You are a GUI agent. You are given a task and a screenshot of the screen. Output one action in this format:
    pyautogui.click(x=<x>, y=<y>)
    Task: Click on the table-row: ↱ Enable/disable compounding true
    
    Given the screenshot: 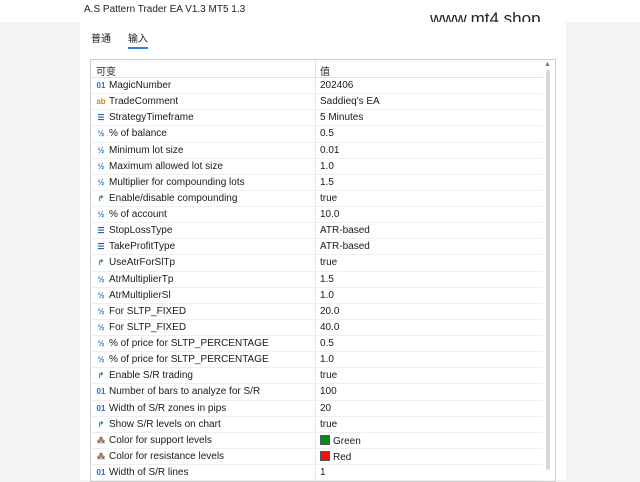 What is the action you would take?
    pyautogui.click(x=317, y=198)
    